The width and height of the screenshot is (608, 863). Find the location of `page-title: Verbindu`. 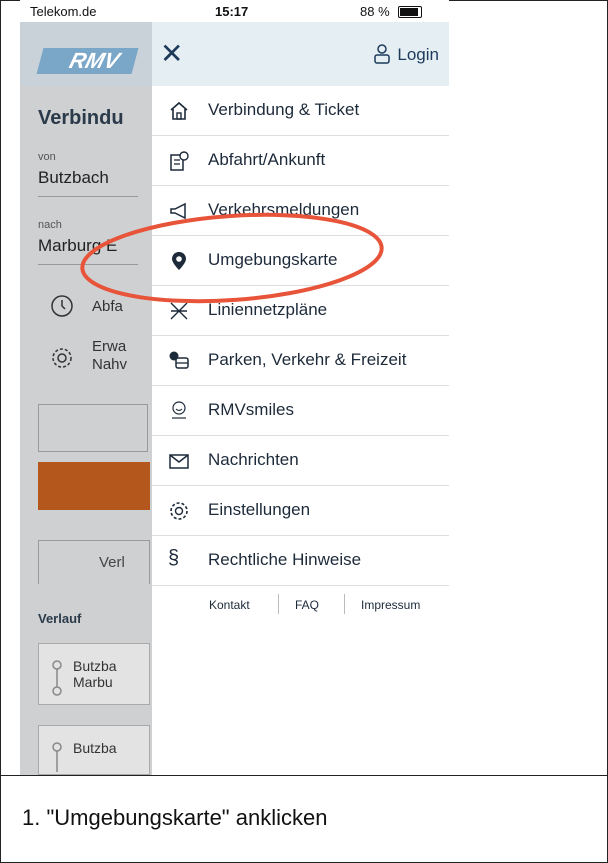

page-title: Verbindu is located at coordinates (81, 118).